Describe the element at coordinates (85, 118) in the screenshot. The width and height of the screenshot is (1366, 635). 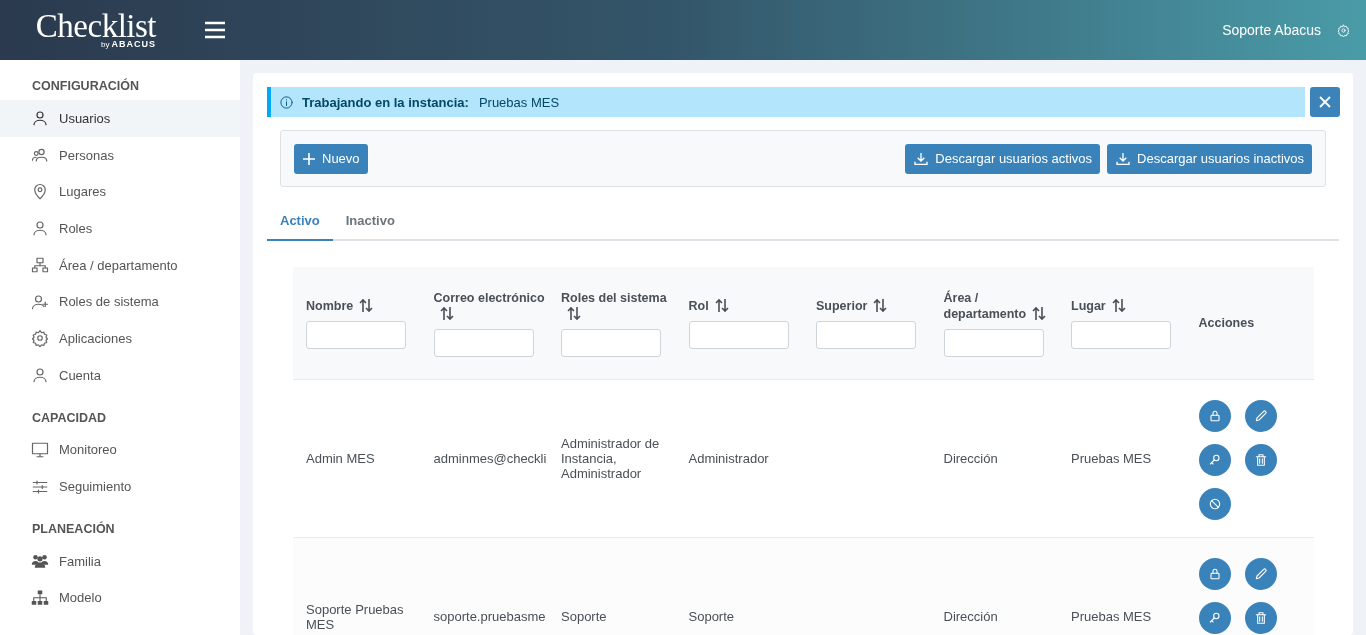
I see `sidebar-item-label: Usuarios` at that location.